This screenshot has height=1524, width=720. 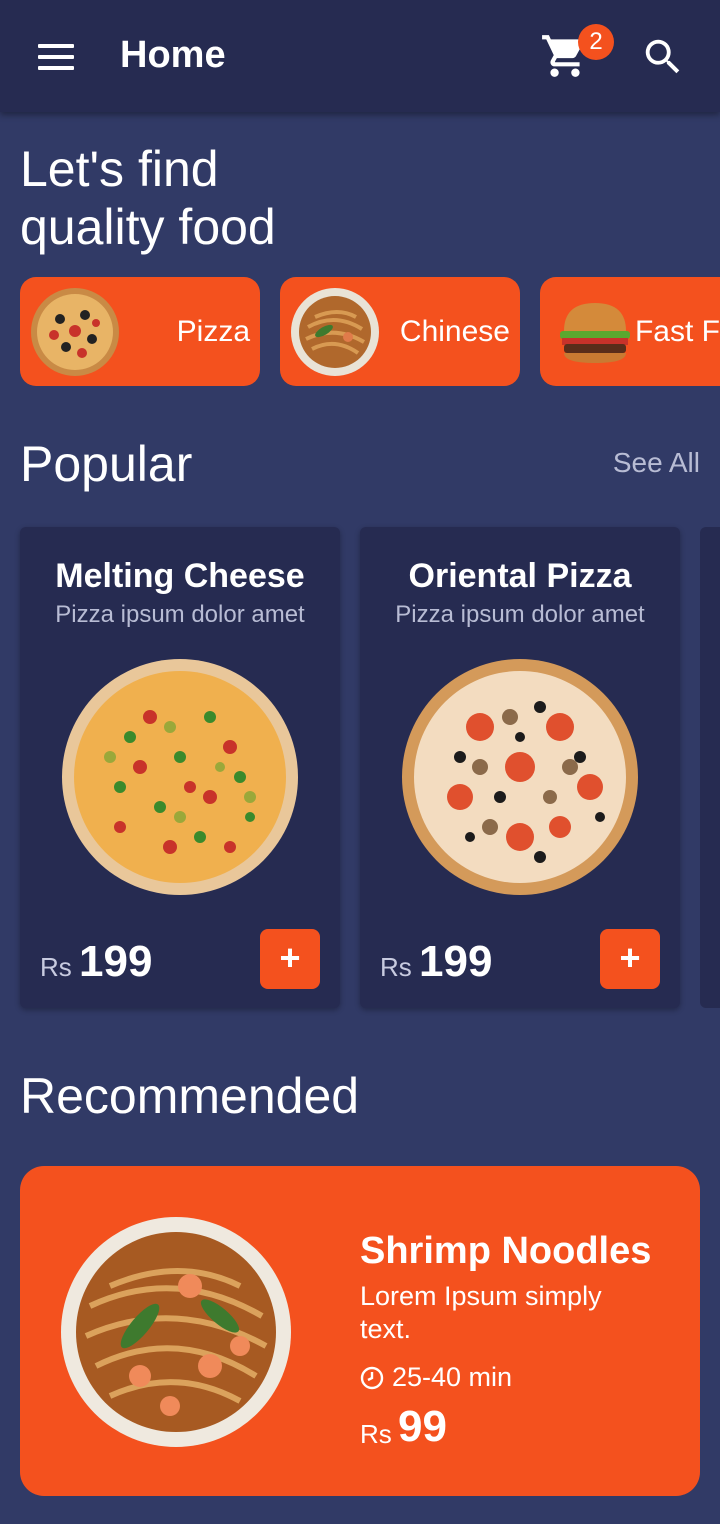 What do you see at coordinates (106, 464) in the screenshot?
I see `popular-title: Popular` at bounding box center [106, 464].